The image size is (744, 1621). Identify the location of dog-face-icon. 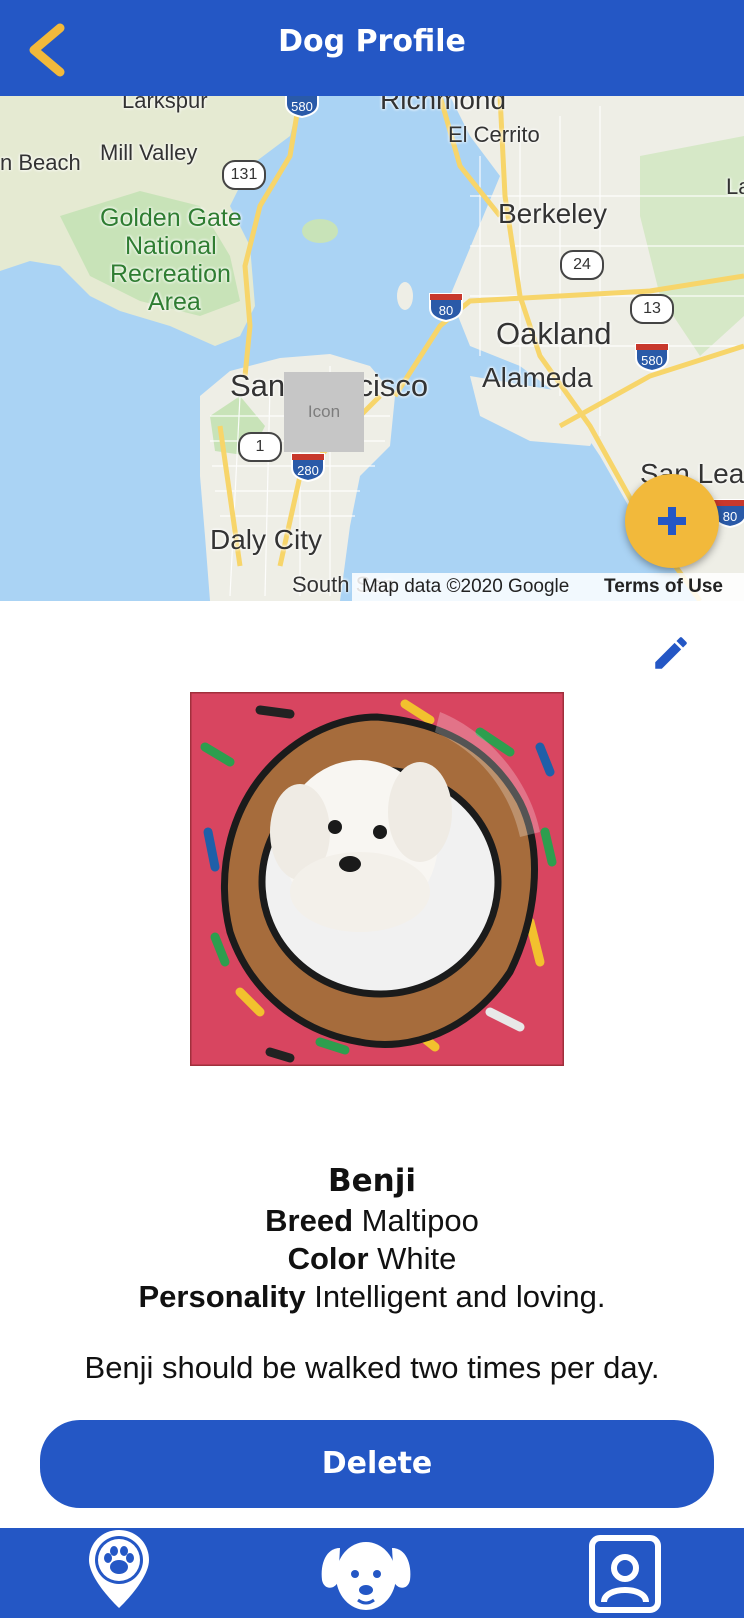
(366, 1576).